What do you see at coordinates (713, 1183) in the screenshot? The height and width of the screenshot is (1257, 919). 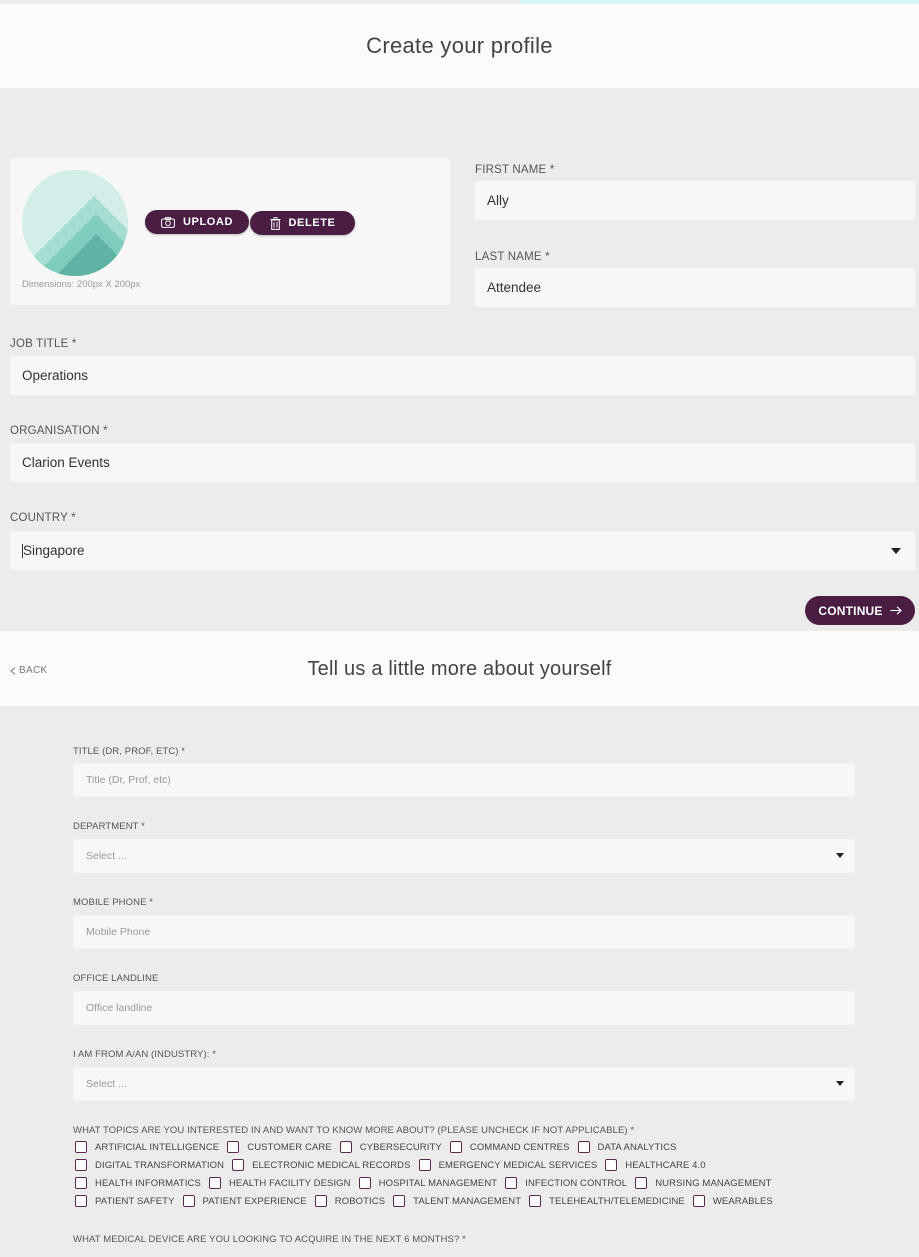 I see `topic-label: NURSING MANAGEMENT` at bounding box center [713, 1183].